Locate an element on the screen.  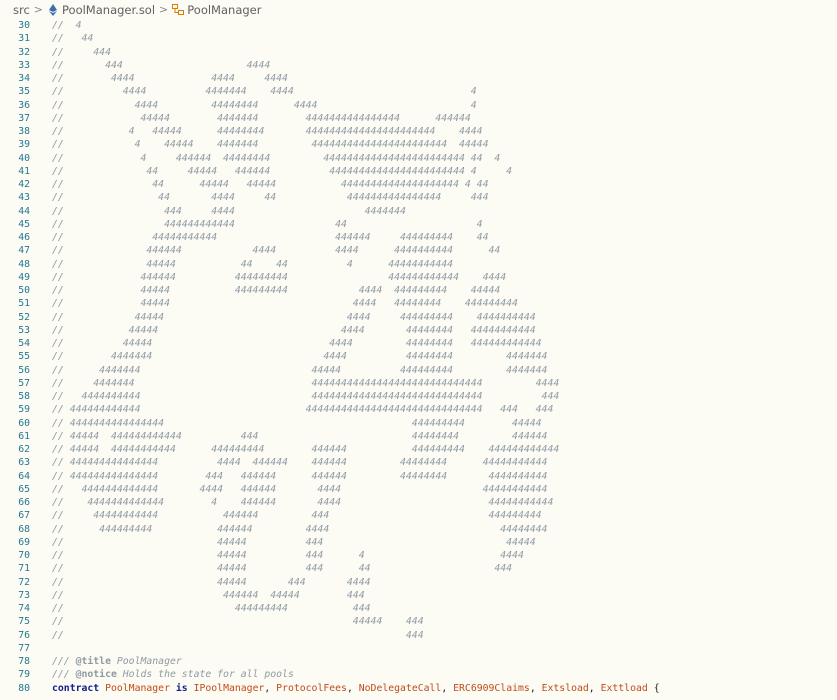
line-number: 53 is located at coordinates (24, 330).